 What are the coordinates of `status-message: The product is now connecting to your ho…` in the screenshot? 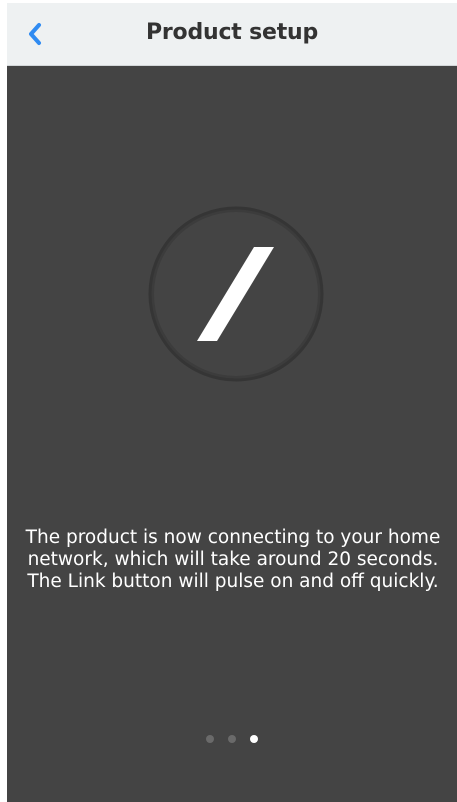 It's located at (233, 559).